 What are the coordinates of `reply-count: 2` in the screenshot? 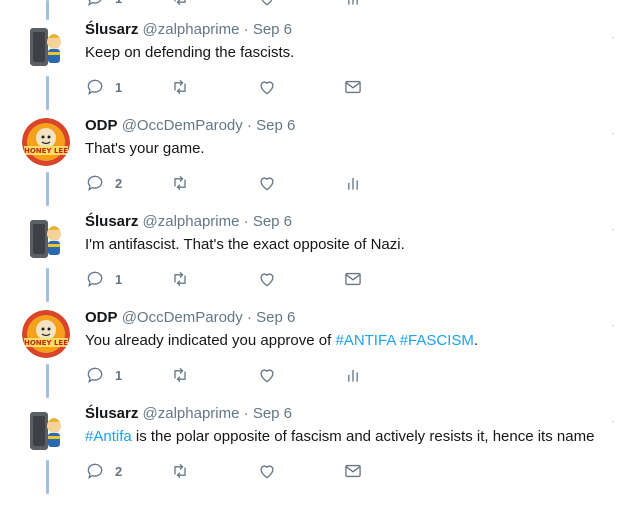 It's located at (119, 471).